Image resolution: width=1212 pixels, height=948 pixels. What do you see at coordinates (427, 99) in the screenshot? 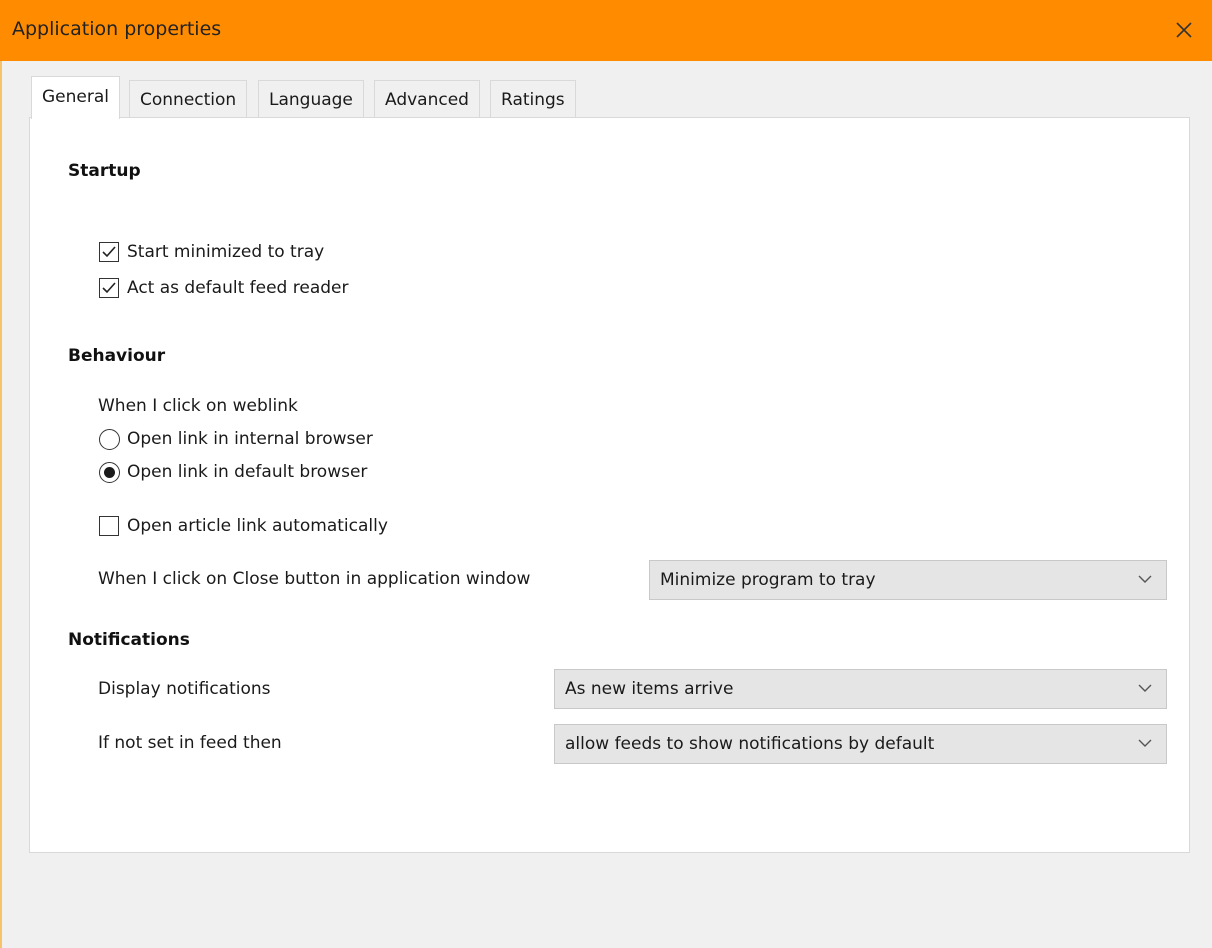
I see `tab-advanced: Advanced` at bounding box center [427, 99].